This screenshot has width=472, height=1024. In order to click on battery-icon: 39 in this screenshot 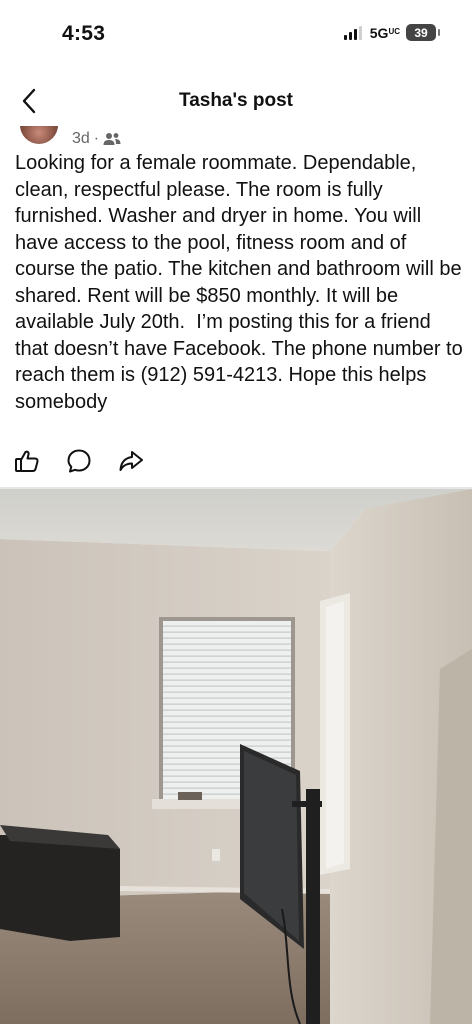, I will do `click(423, 32)`.